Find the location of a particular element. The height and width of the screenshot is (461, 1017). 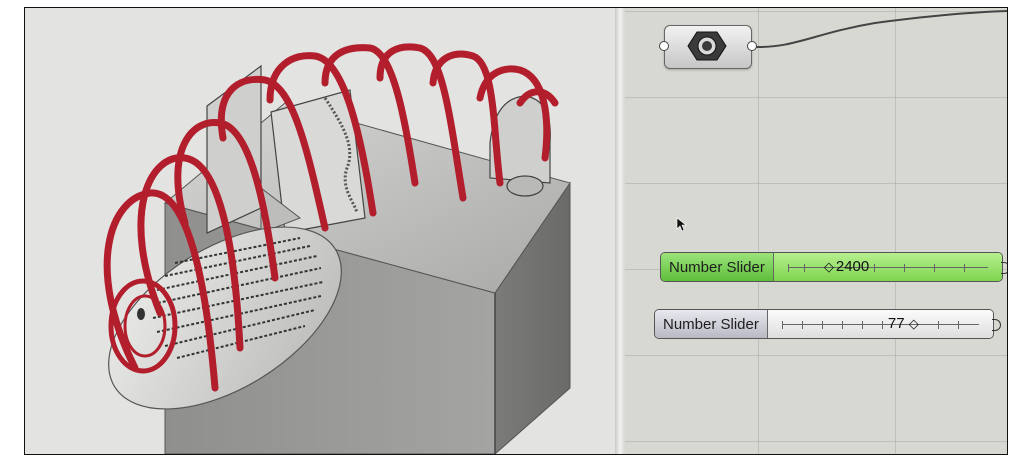

slider-value: 77 ◇ is located at coordinates (904, 323).